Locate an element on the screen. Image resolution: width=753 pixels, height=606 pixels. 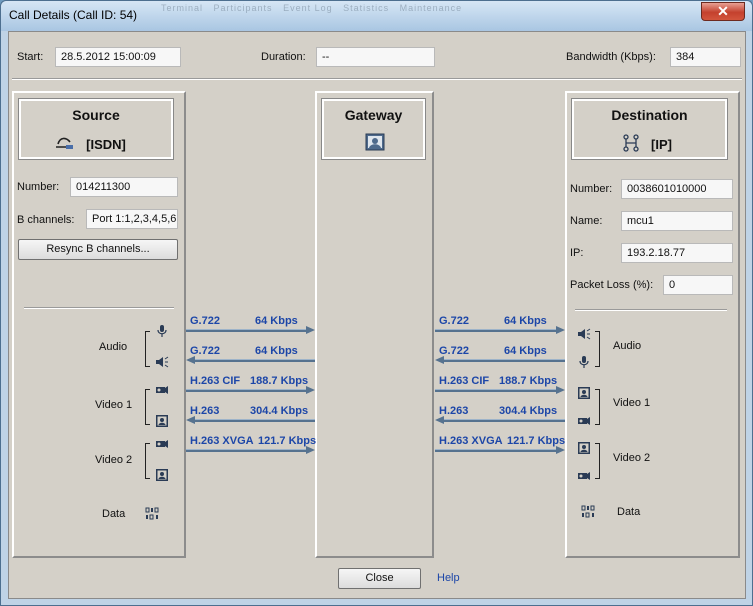
destination-packet-loss-field: 0 is located at coordinates (698, 285).